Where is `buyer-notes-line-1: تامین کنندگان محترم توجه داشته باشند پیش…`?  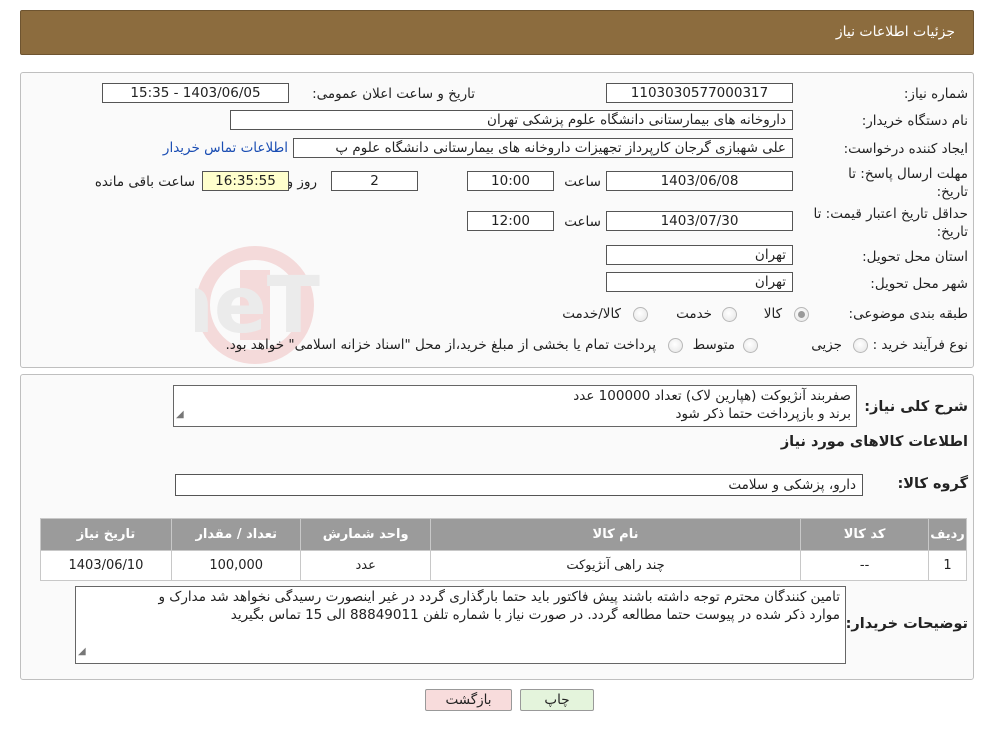
buyer-notes-line-1: تامین کنندگان محترم توجه داشته باشند پیش… is located at coordinates (499, 597).